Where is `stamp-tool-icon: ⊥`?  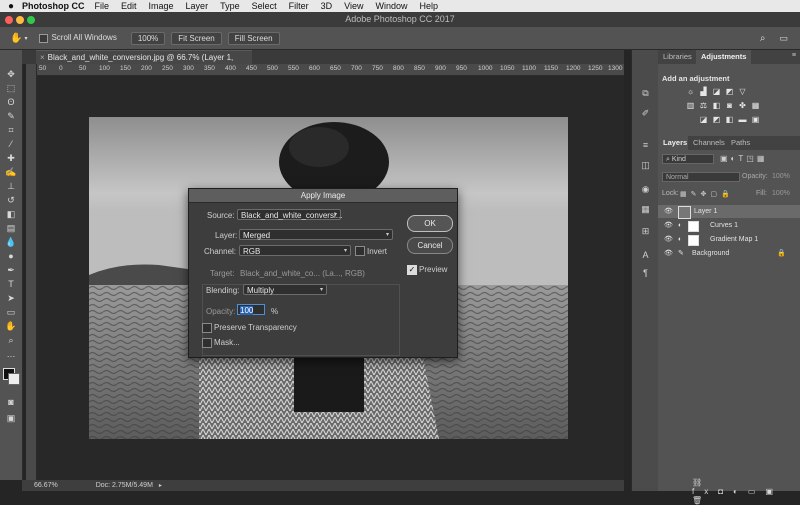 stamp-tool-icon: ⊥ is located at coordinates (11, 186).